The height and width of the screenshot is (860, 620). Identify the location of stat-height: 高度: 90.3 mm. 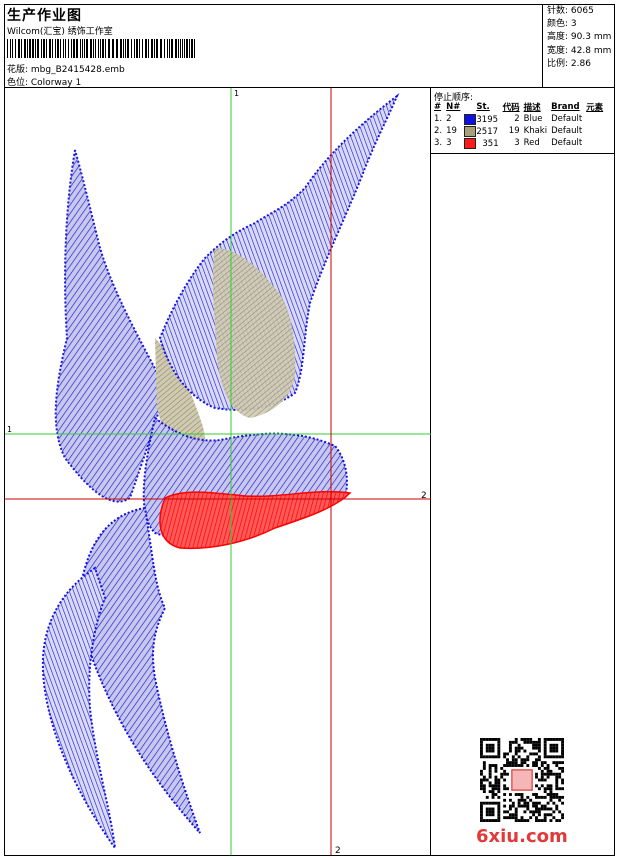
(579, 37).